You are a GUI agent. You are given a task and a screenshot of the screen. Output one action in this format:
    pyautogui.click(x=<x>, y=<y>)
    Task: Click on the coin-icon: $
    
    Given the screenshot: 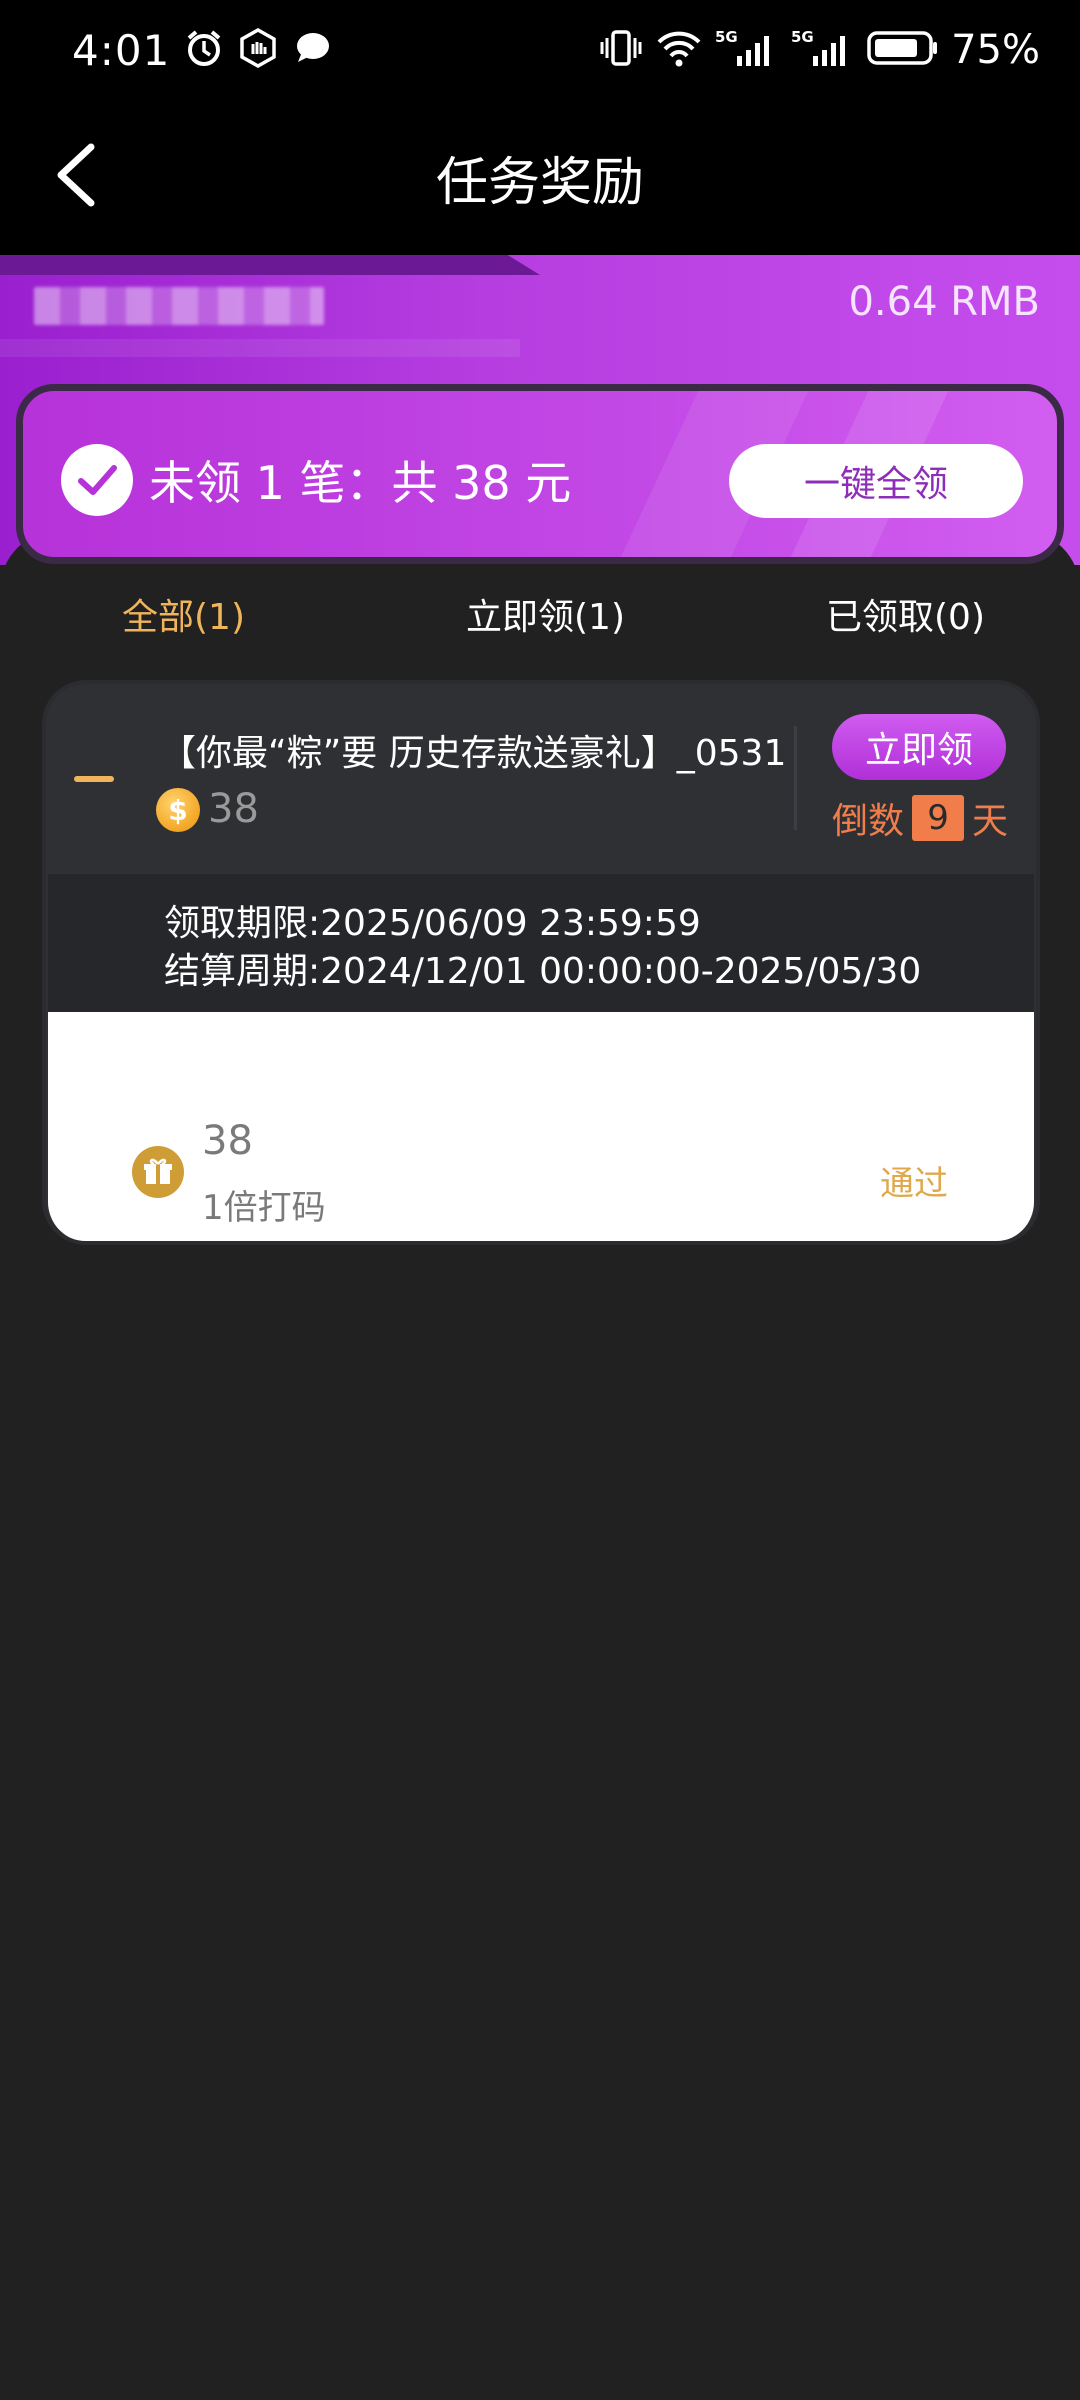 What is the action you would take?
    pyautogui.click(x=178, y=810)
    